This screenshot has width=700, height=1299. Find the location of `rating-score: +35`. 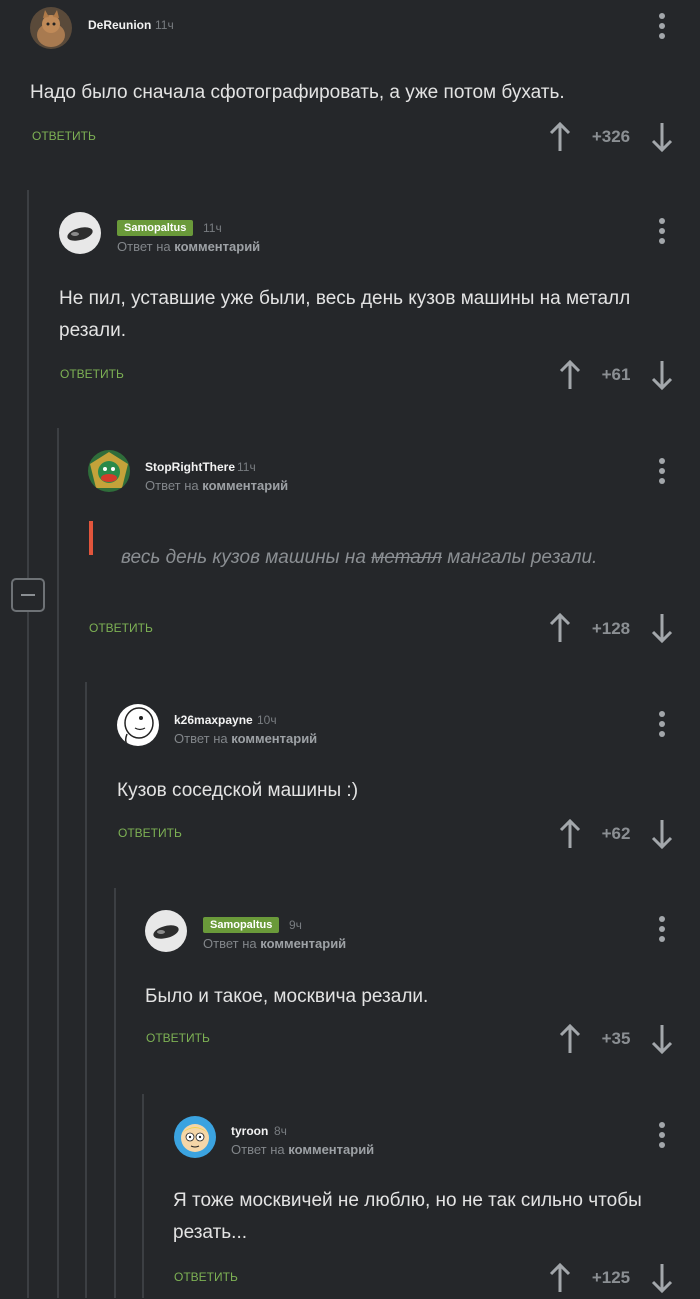

rating-score: +35 is located at coordinates (616, 1038).